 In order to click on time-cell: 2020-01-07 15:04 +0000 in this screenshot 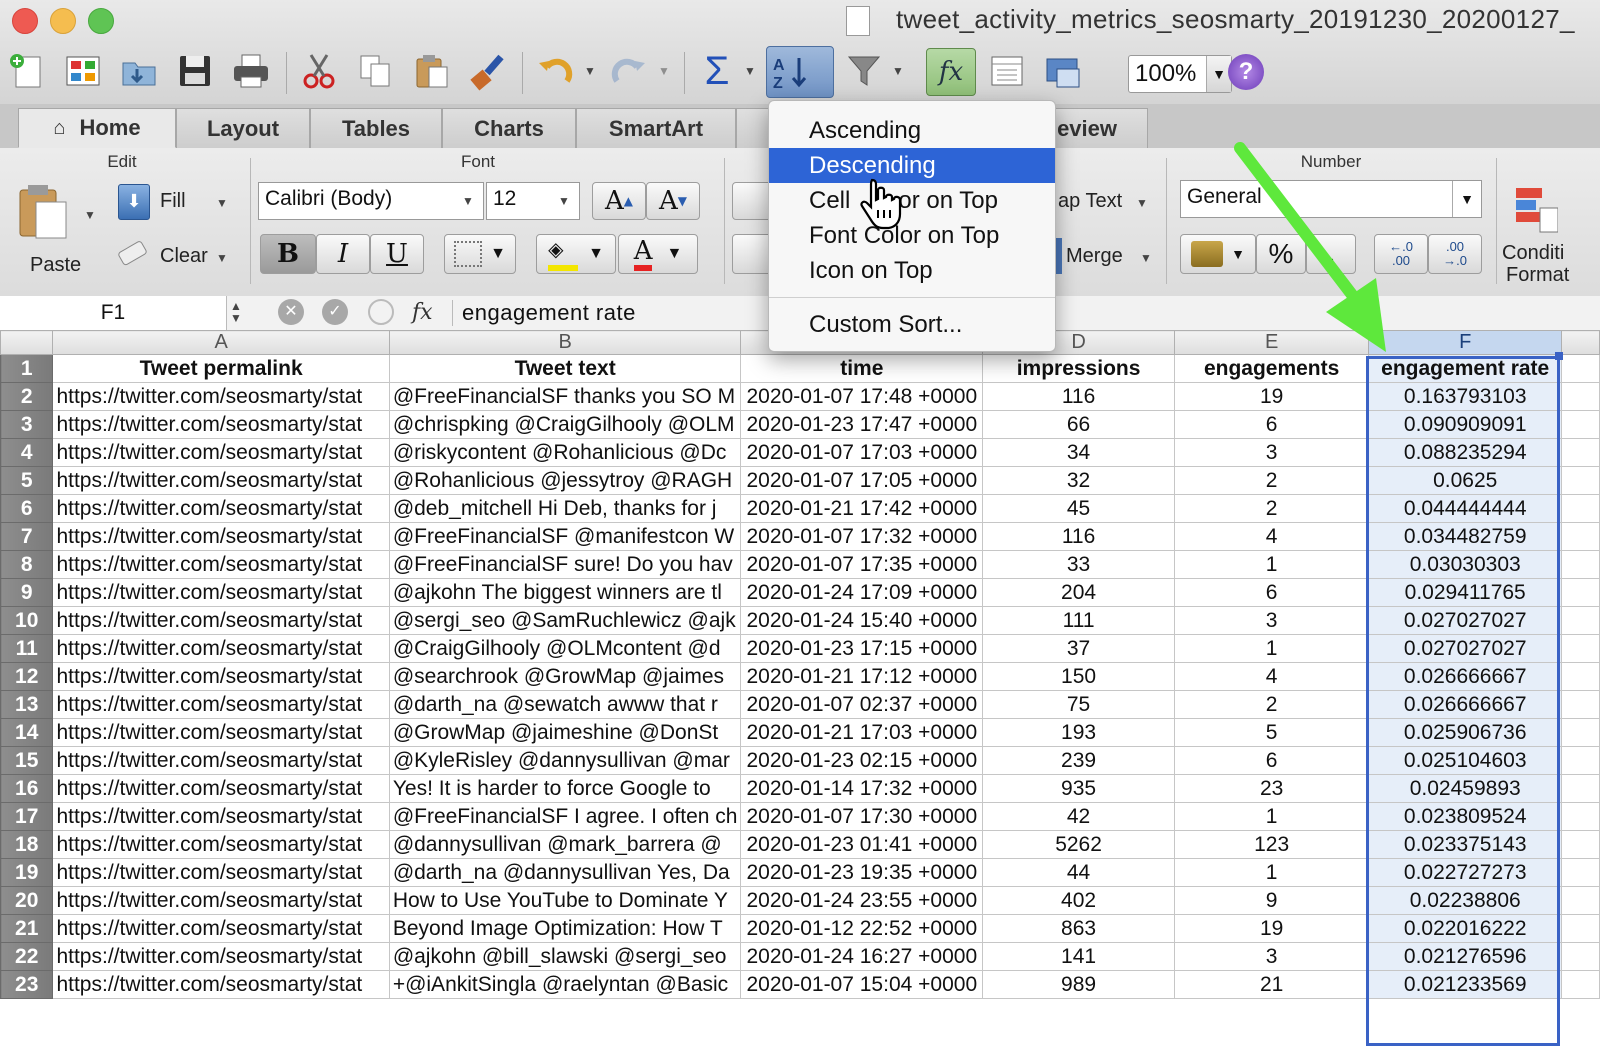, I will do `click(862, 984)`.